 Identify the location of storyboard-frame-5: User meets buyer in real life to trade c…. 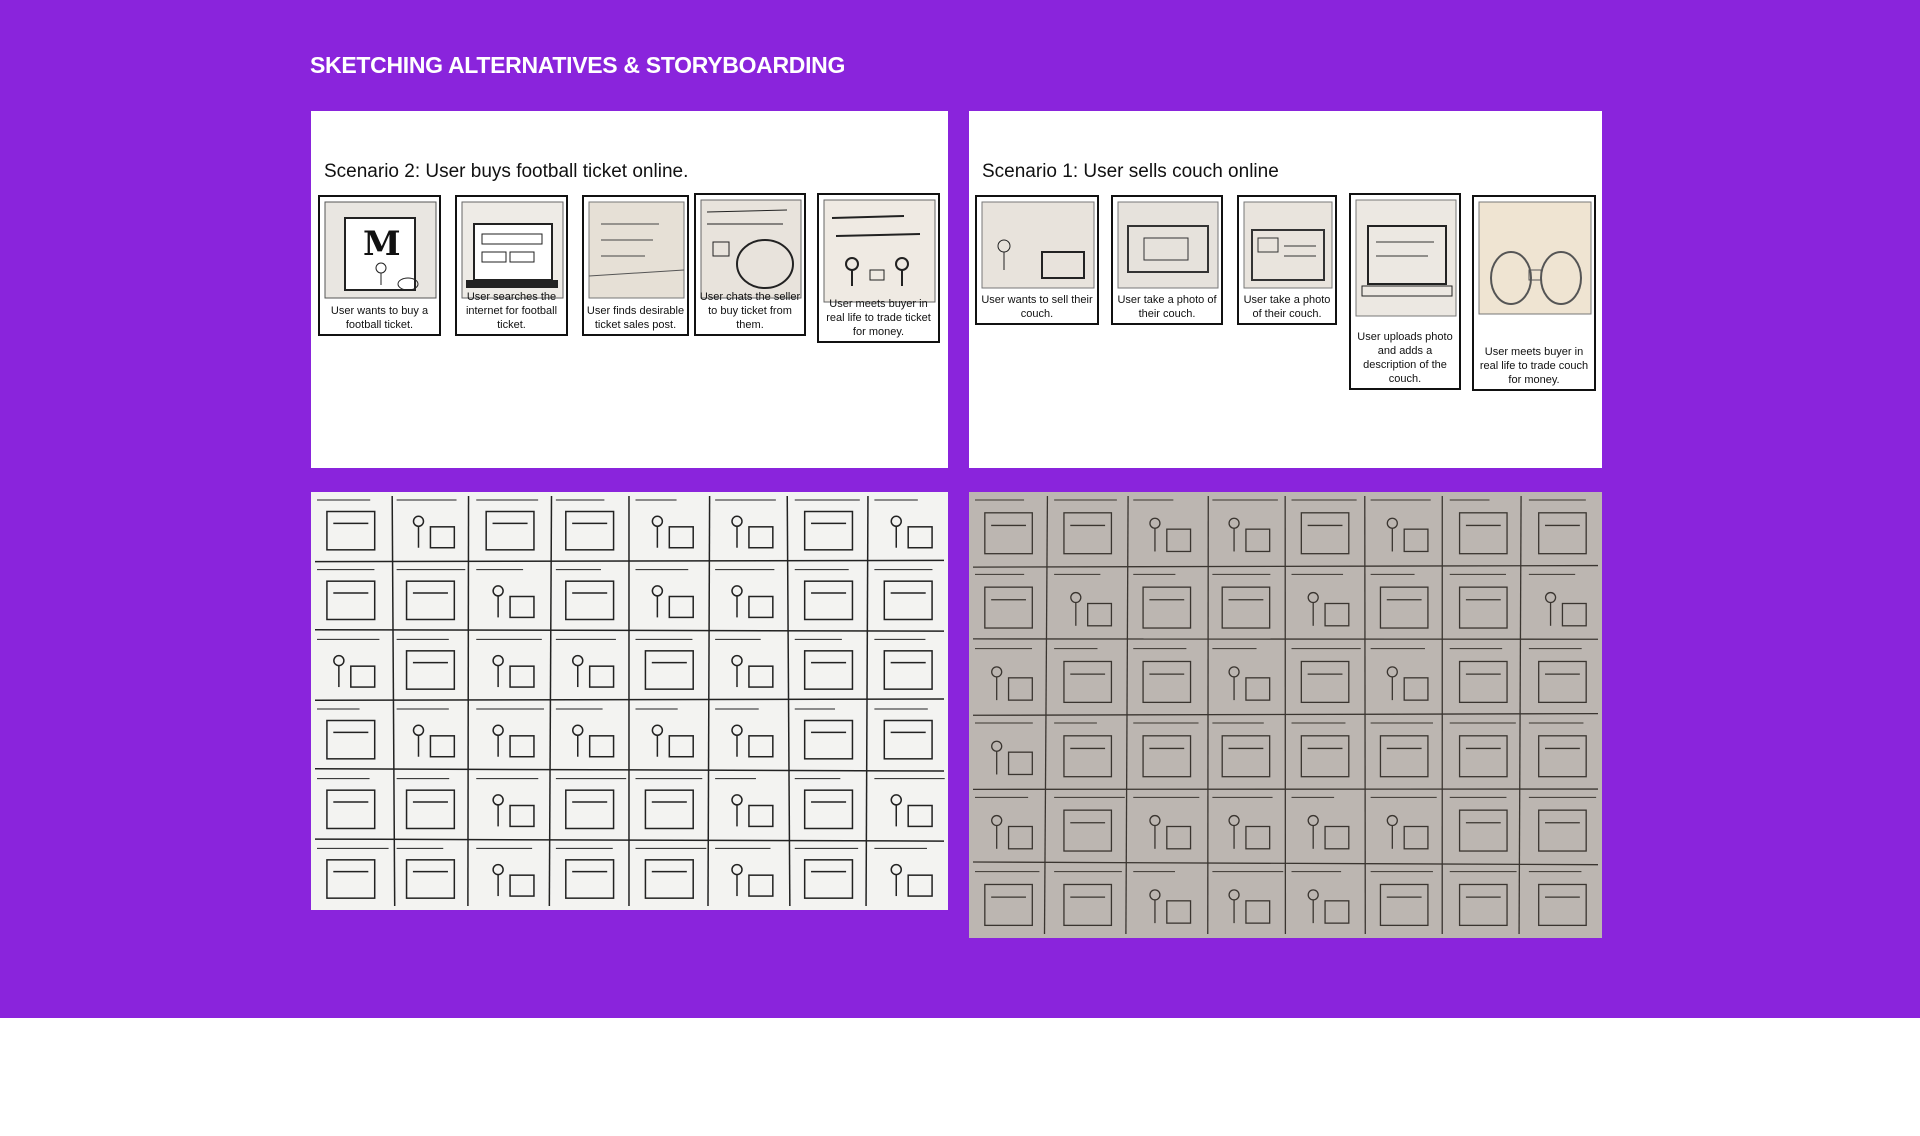
(1534, 293).